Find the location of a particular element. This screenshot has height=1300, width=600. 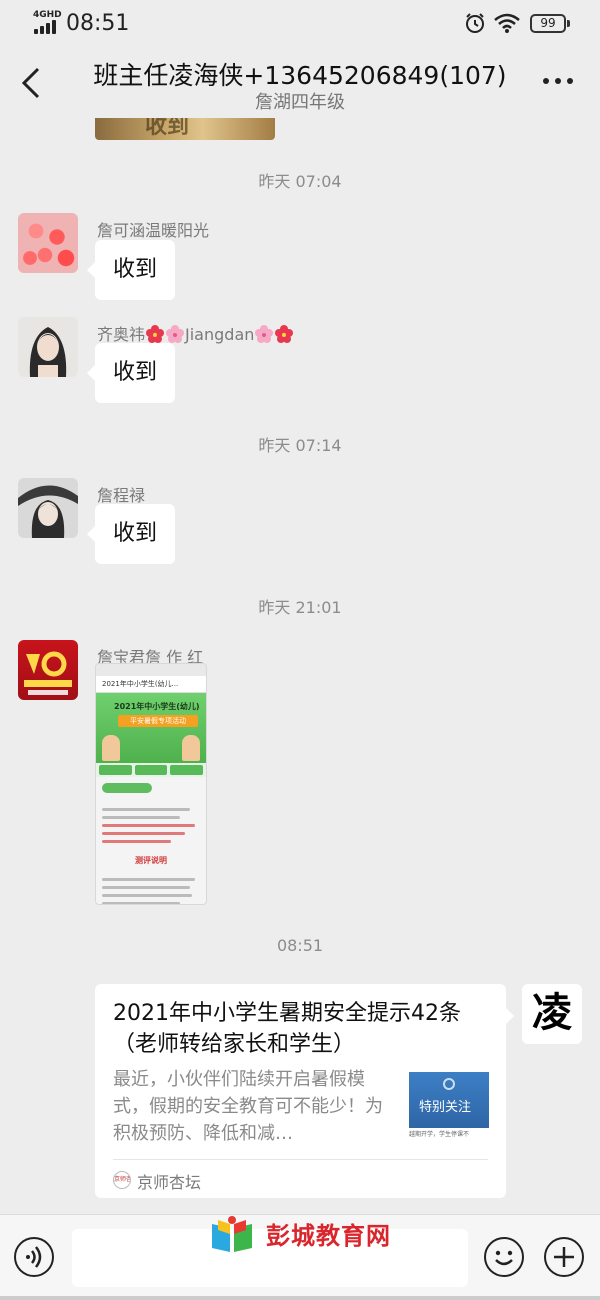

network-type: 4GHD is located at coordinates (47, 15).